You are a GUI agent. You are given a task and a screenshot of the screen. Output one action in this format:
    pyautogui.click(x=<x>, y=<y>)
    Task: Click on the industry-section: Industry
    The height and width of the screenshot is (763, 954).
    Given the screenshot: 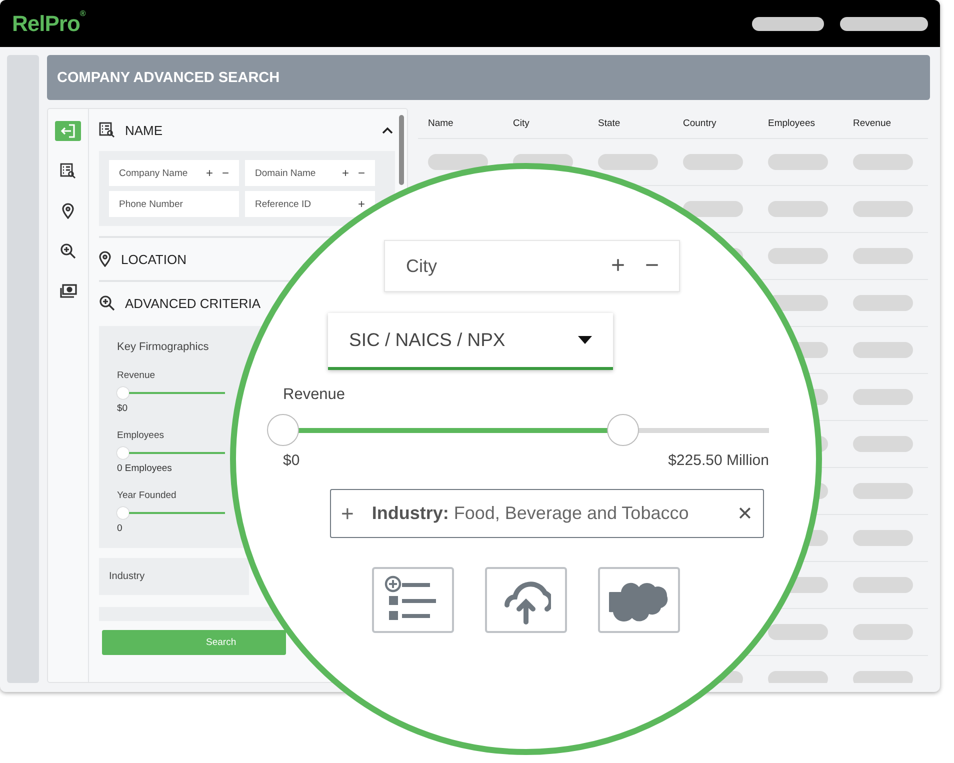 What is the action you would take?
    pyautogui.click(x=174, y=576)
    